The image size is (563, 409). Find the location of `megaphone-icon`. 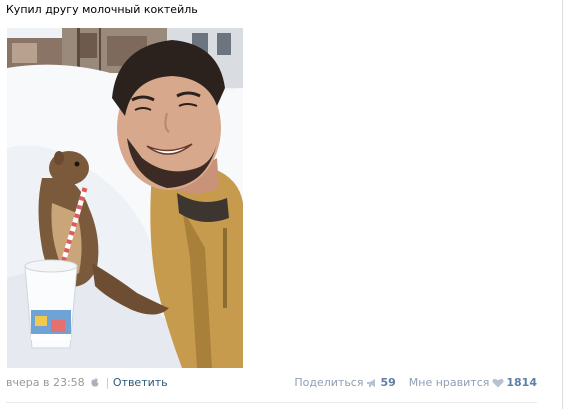

megaphone-icon is located at coordinates (371, 383).